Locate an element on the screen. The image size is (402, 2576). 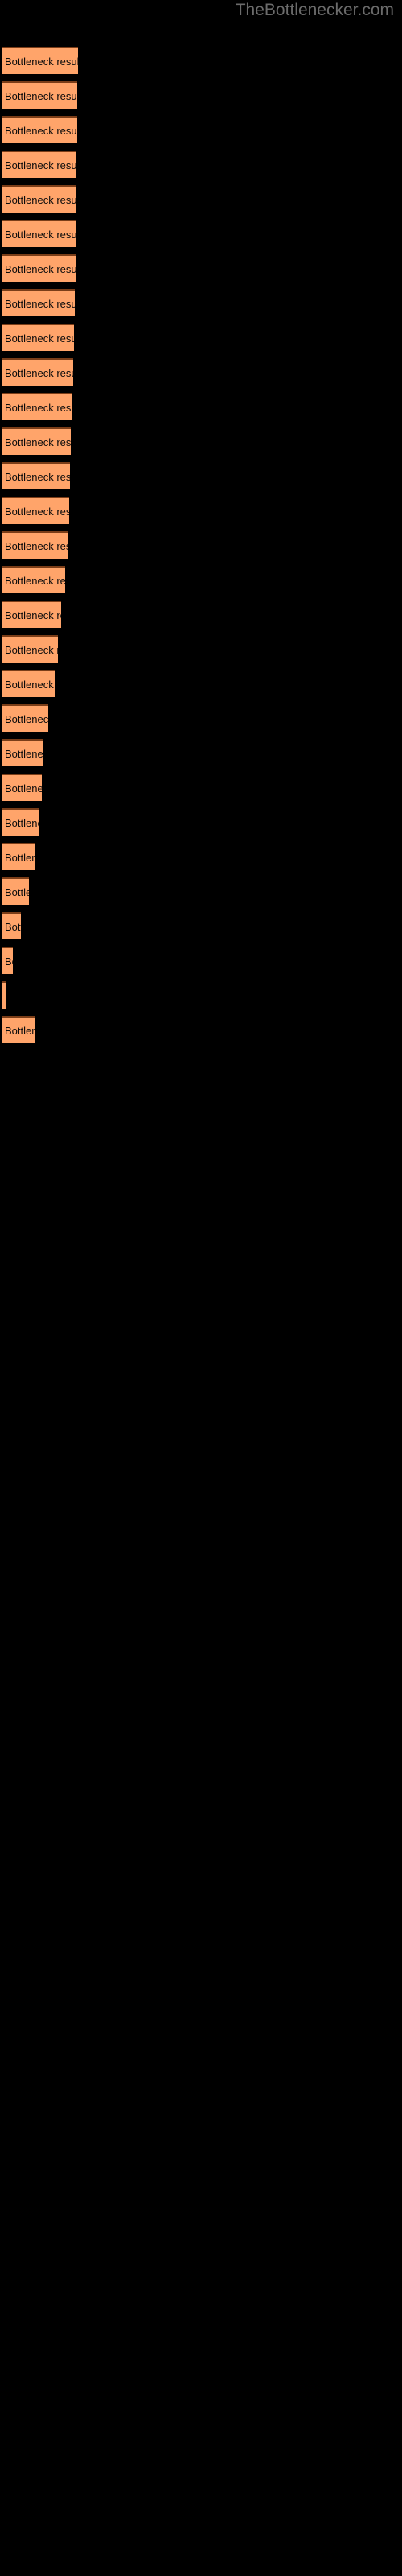
bar-16: Bottleneck result is located at coordinates (33, 579).